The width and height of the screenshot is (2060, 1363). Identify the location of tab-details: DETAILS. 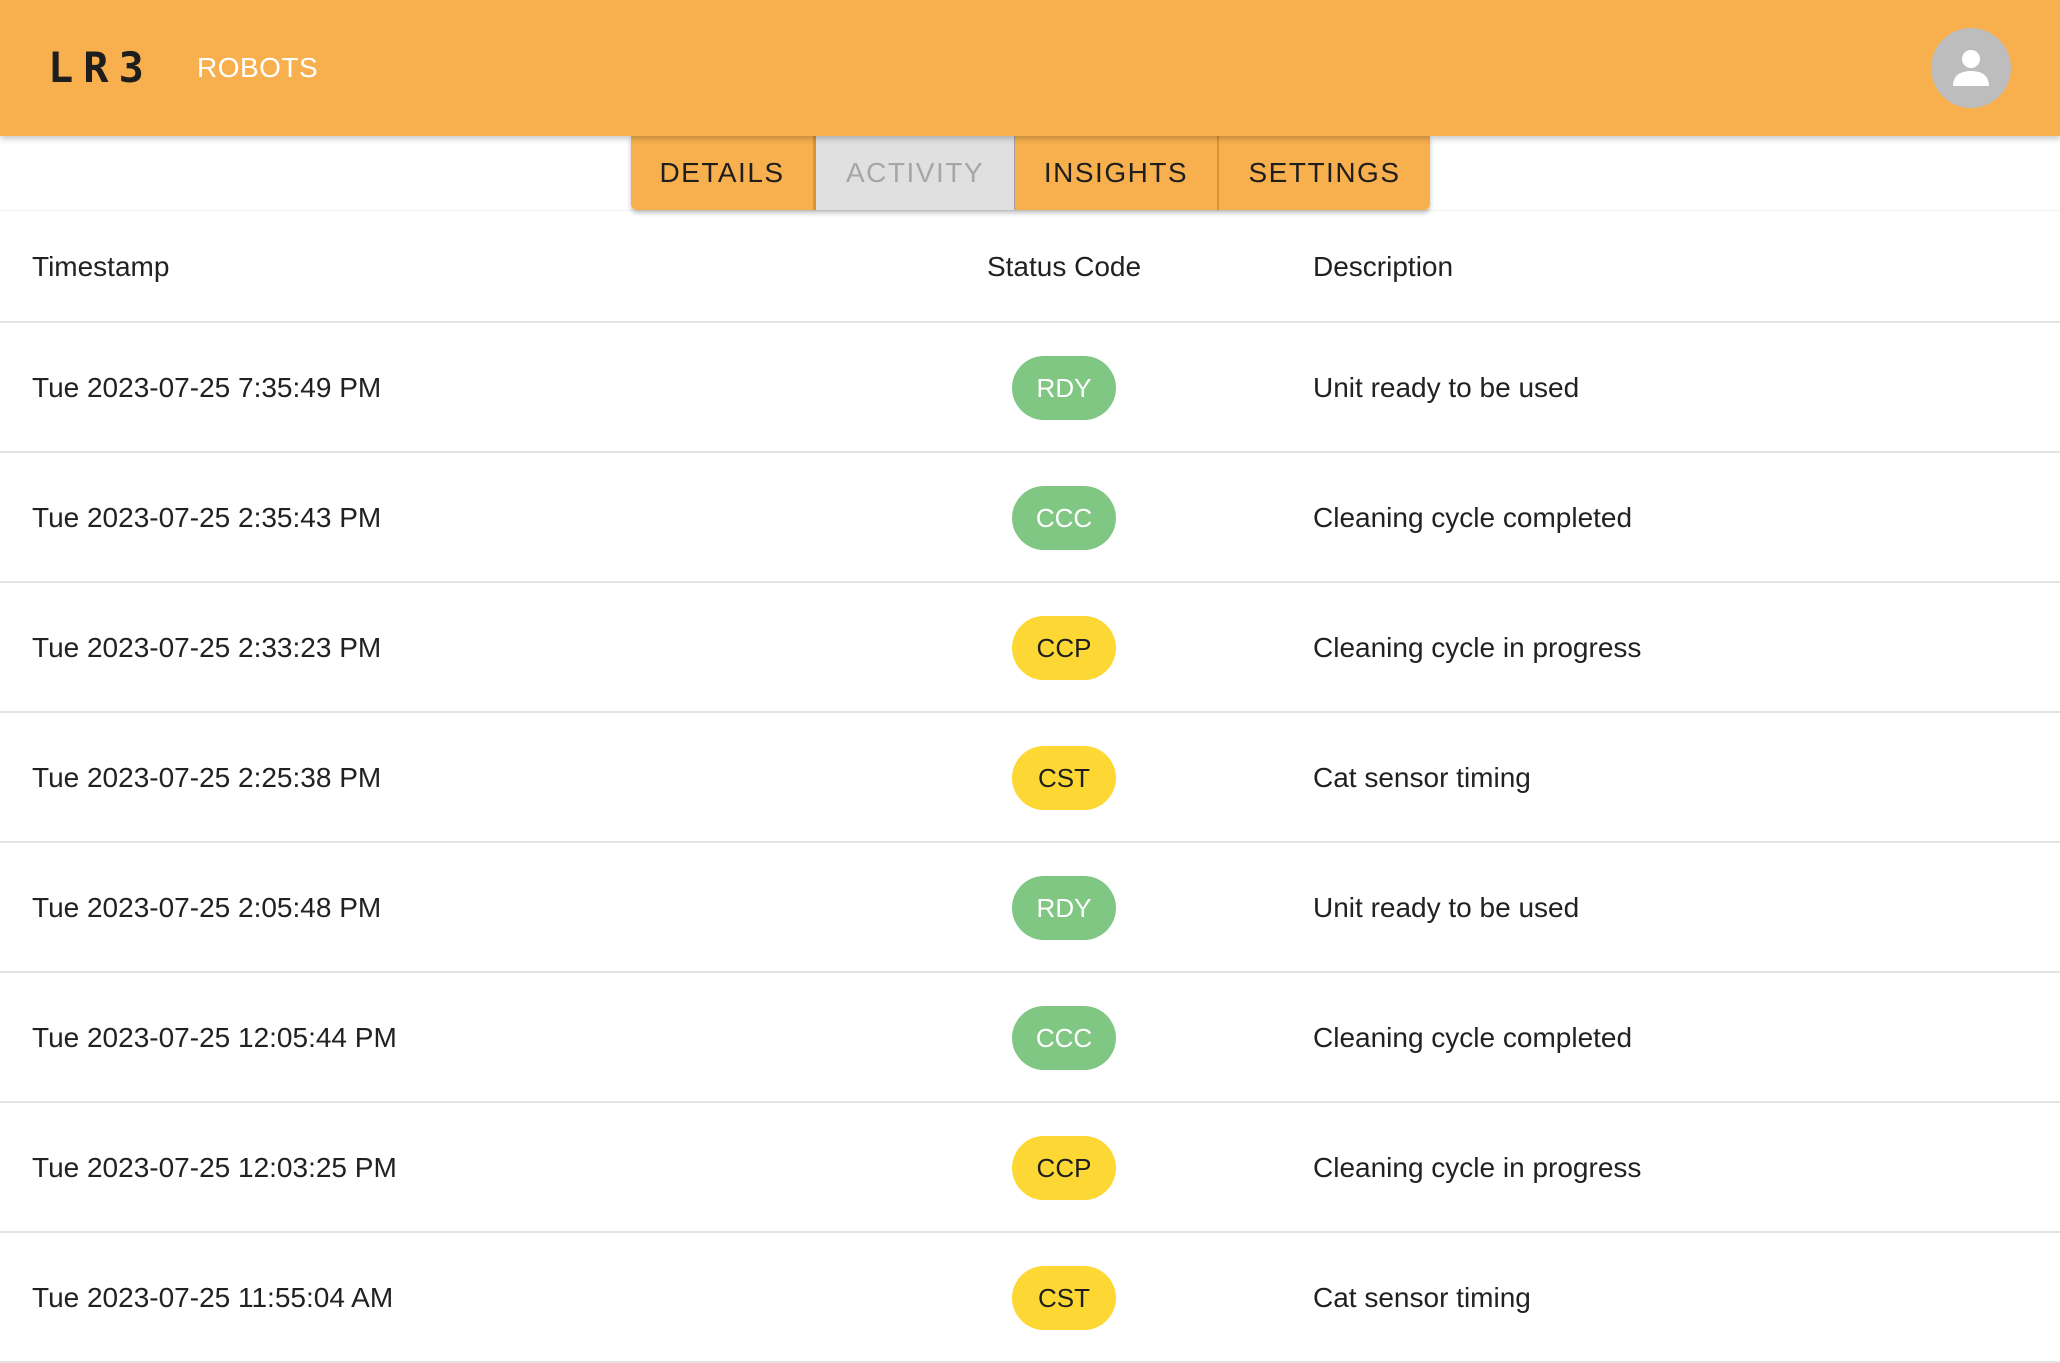
(723, 173).